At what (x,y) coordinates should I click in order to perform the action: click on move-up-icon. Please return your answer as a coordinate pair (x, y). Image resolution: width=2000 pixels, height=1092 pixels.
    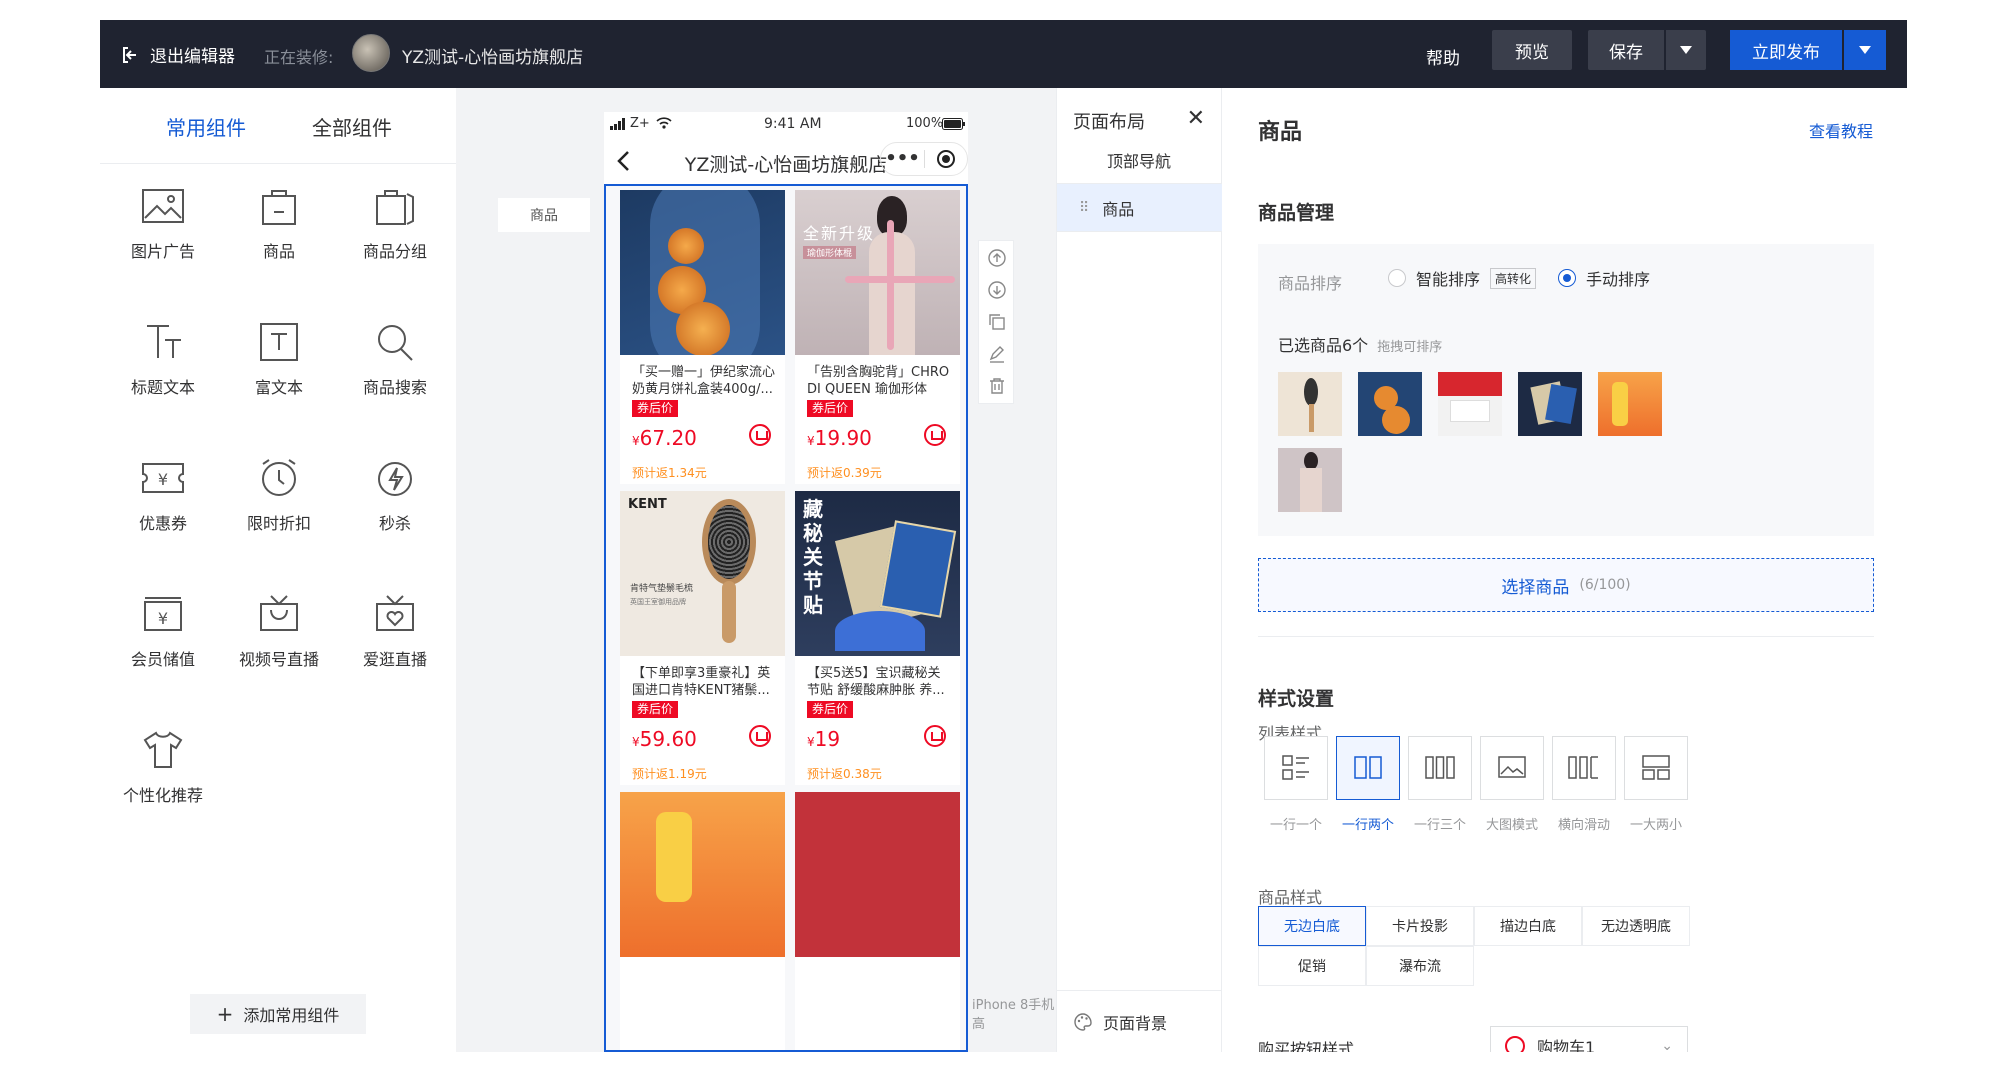
    Looking at the image, I should click on (997, 258).